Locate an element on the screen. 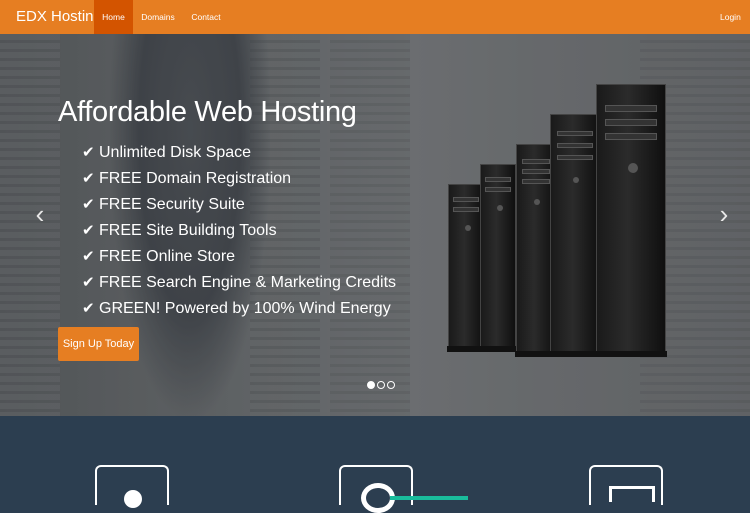 The image size is (750, 513). feature-item: ✔ FREE Domain Registration is located at coordinates (239, 179).